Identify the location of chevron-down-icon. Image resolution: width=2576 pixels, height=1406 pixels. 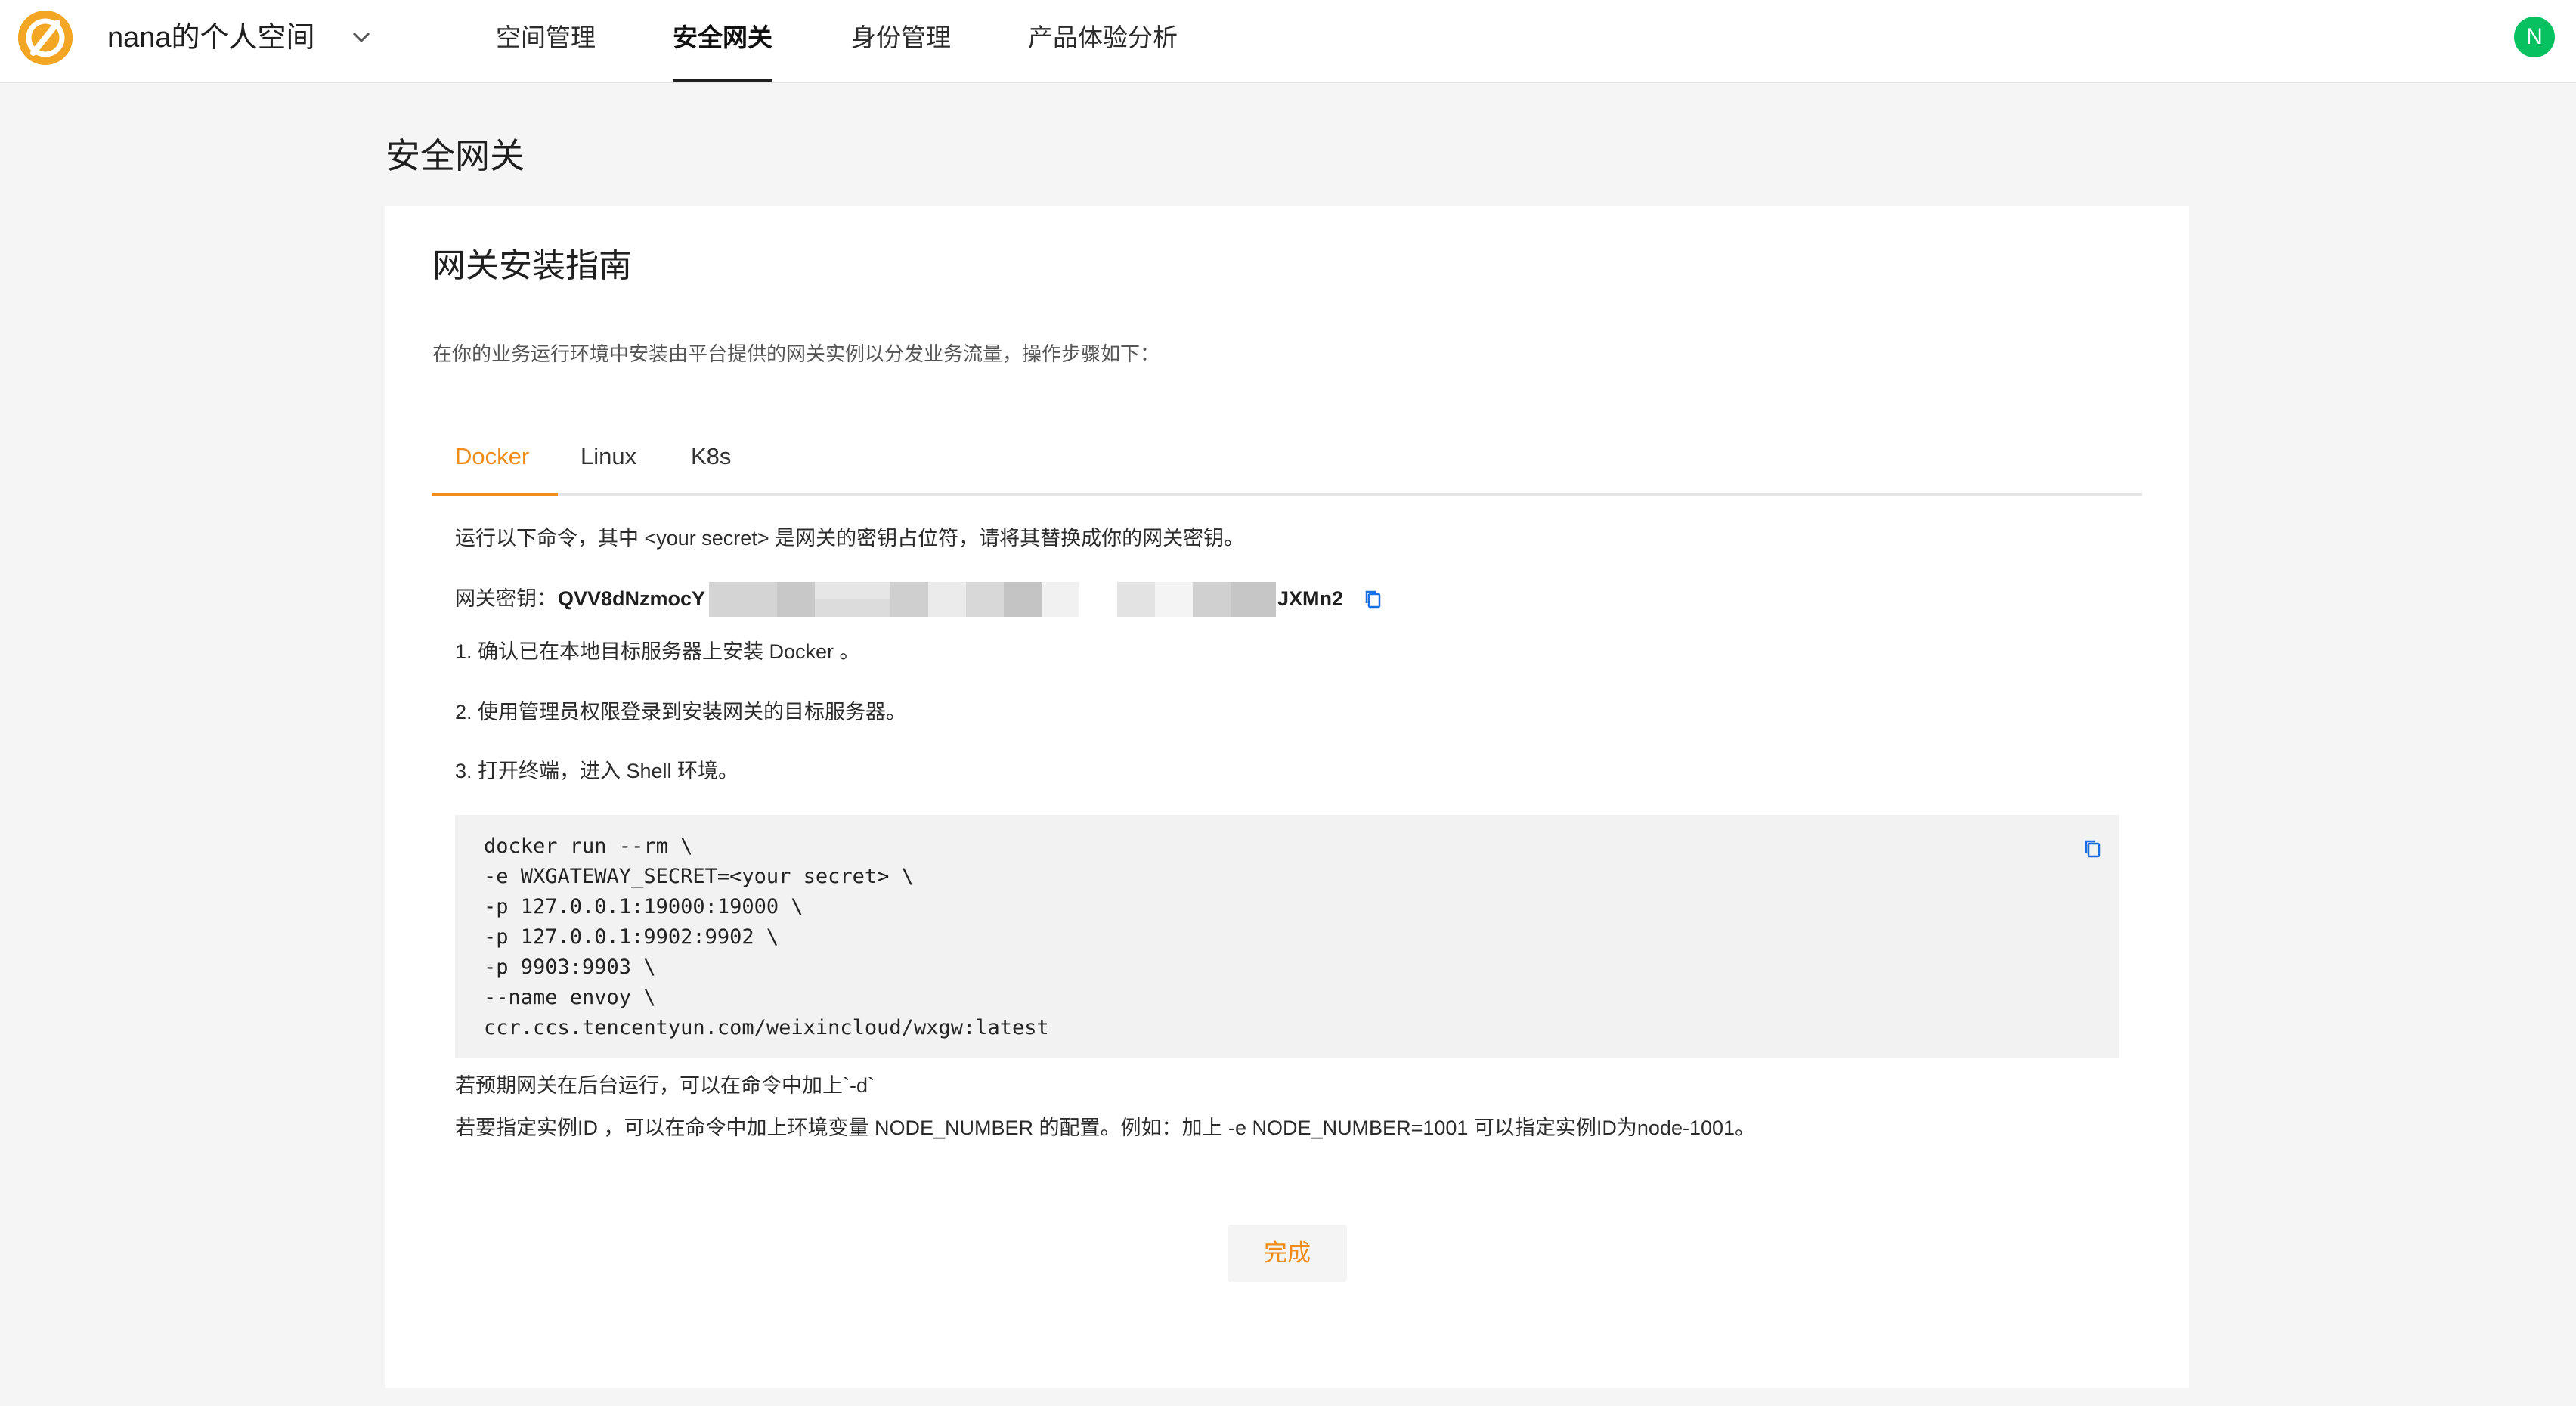
(361, 38).